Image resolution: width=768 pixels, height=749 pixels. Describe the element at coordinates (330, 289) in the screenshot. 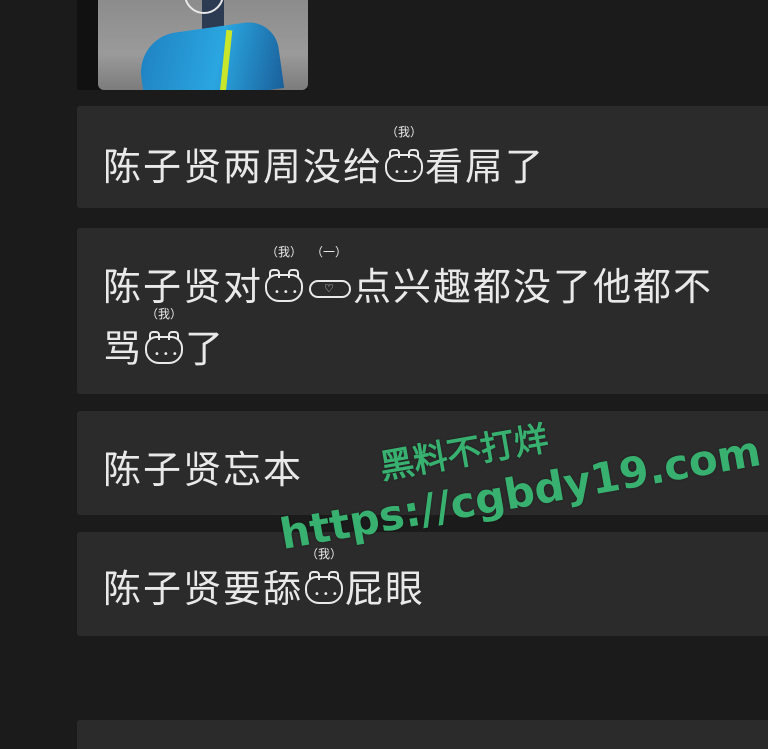

I see `heart-face-icon: ♡` at that location.